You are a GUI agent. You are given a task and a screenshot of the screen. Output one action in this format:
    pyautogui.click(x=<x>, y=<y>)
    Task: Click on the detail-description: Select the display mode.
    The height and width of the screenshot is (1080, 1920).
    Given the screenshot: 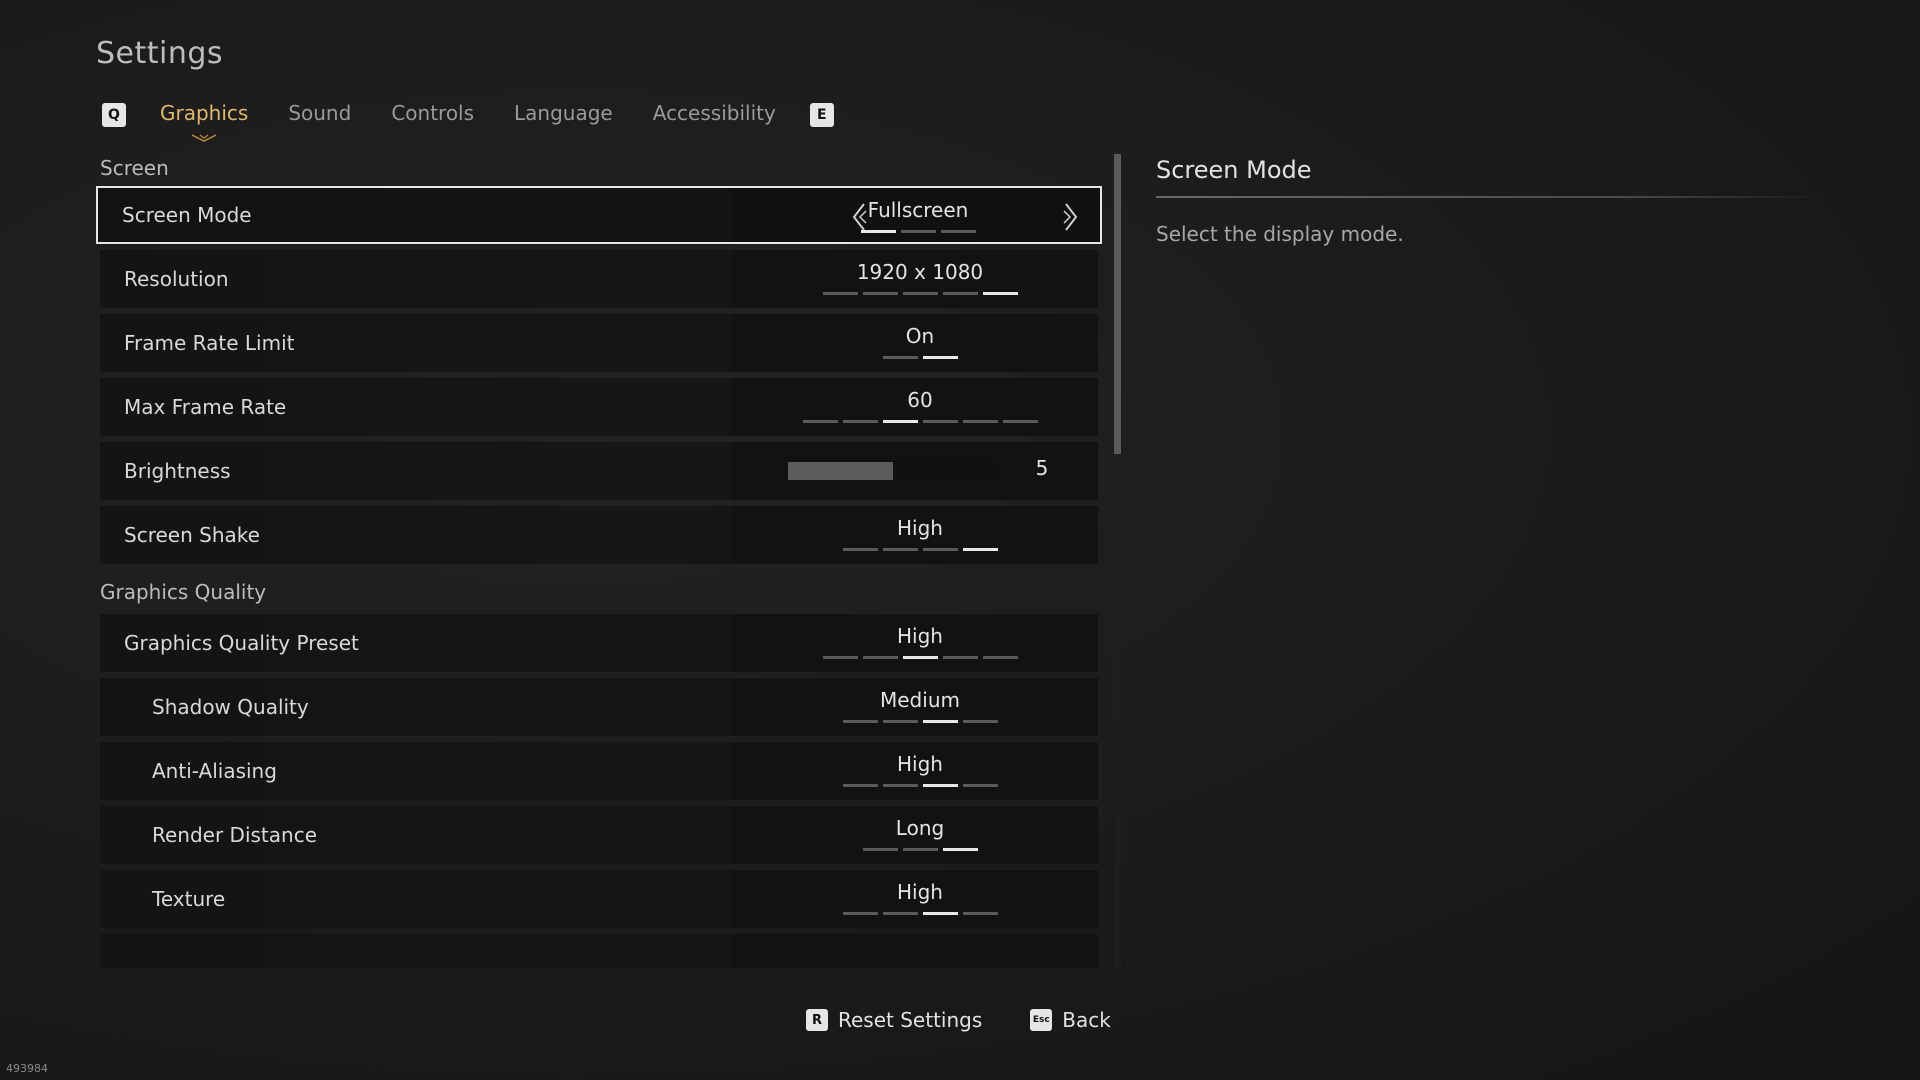 What is the action you would take?
    pyautogui.click(x=1280, y=234)
    